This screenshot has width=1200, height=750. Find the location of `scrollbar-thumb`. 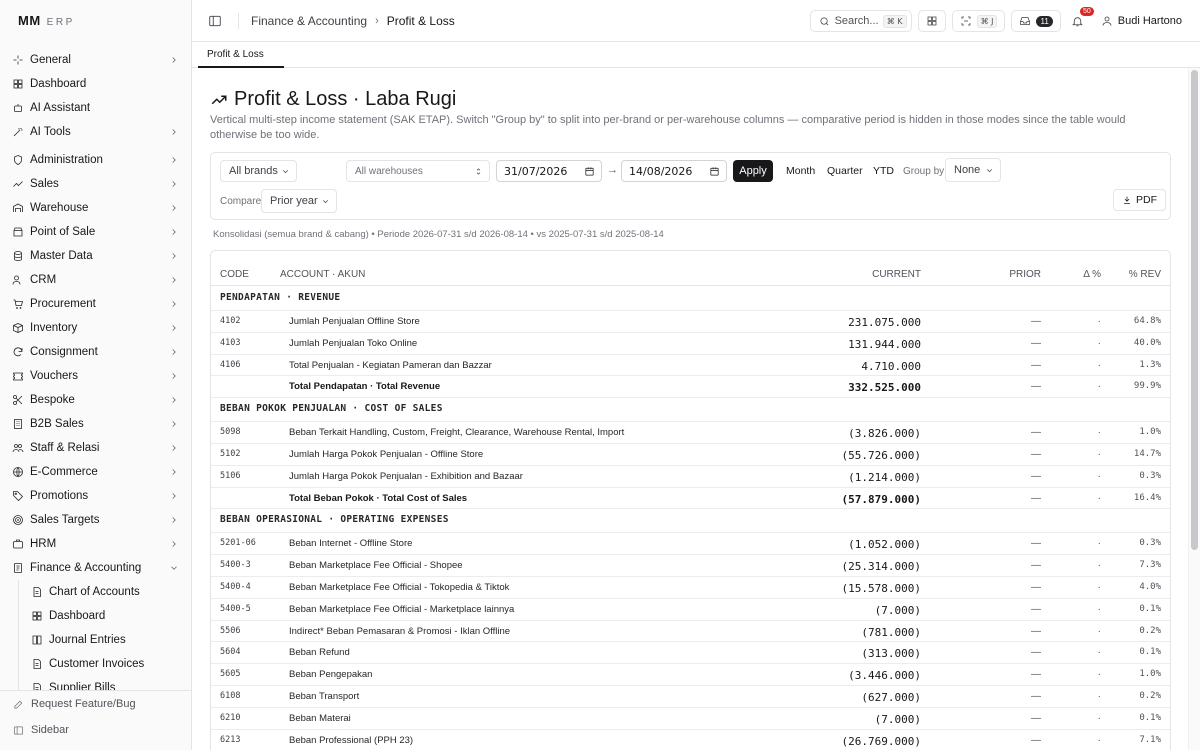

scrollbar-thumb is located at coordinates (1194, 310).